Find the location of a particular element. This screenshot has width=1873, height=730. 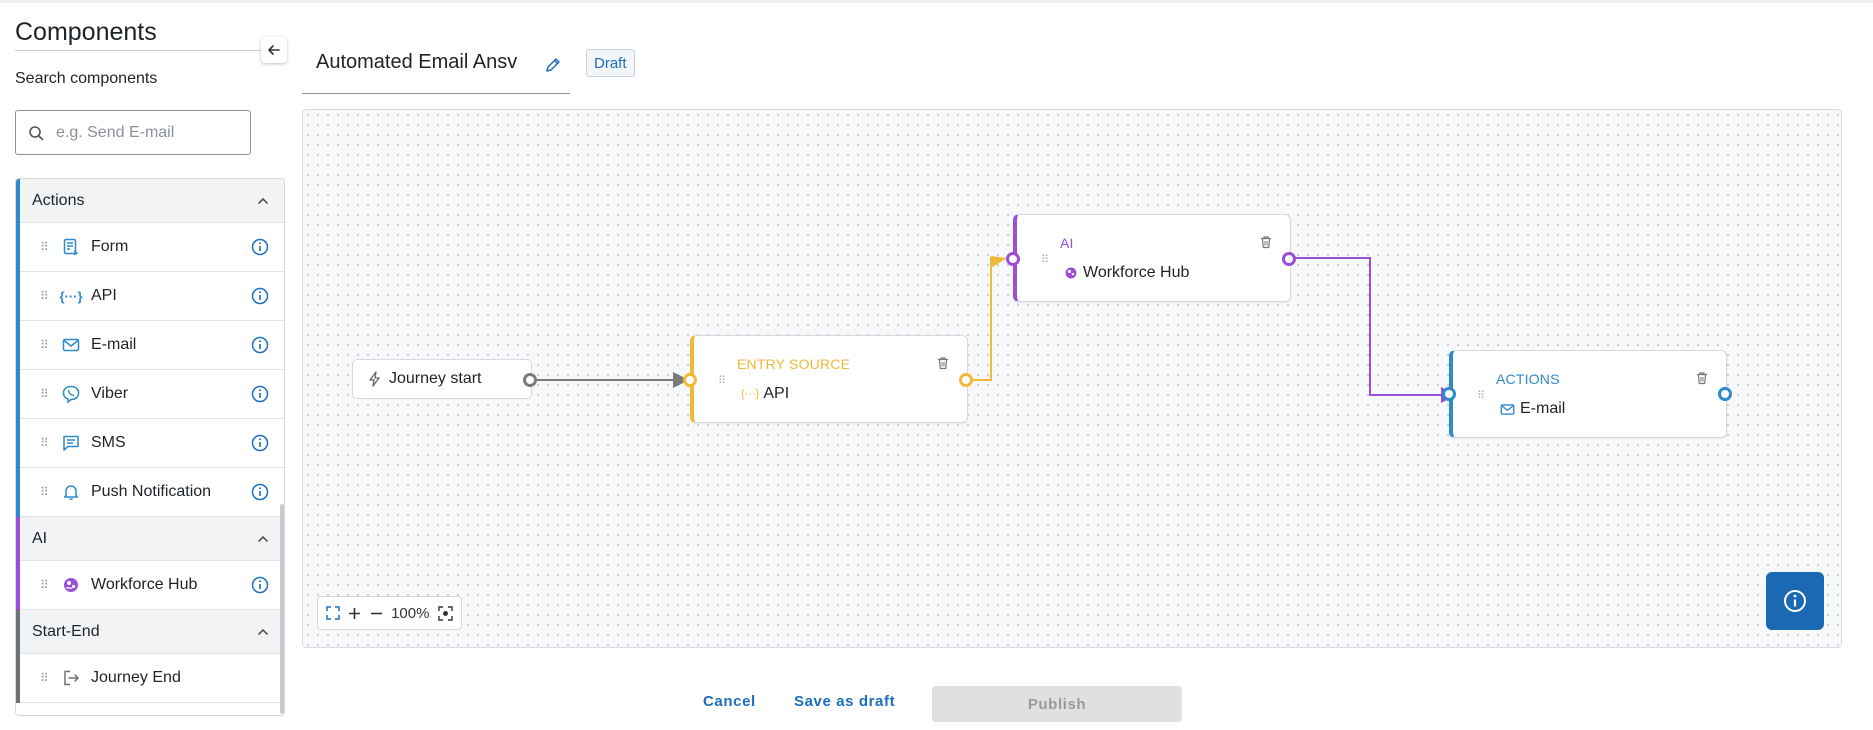

collapse-sidebar-button is located at coordinates (274, 50).